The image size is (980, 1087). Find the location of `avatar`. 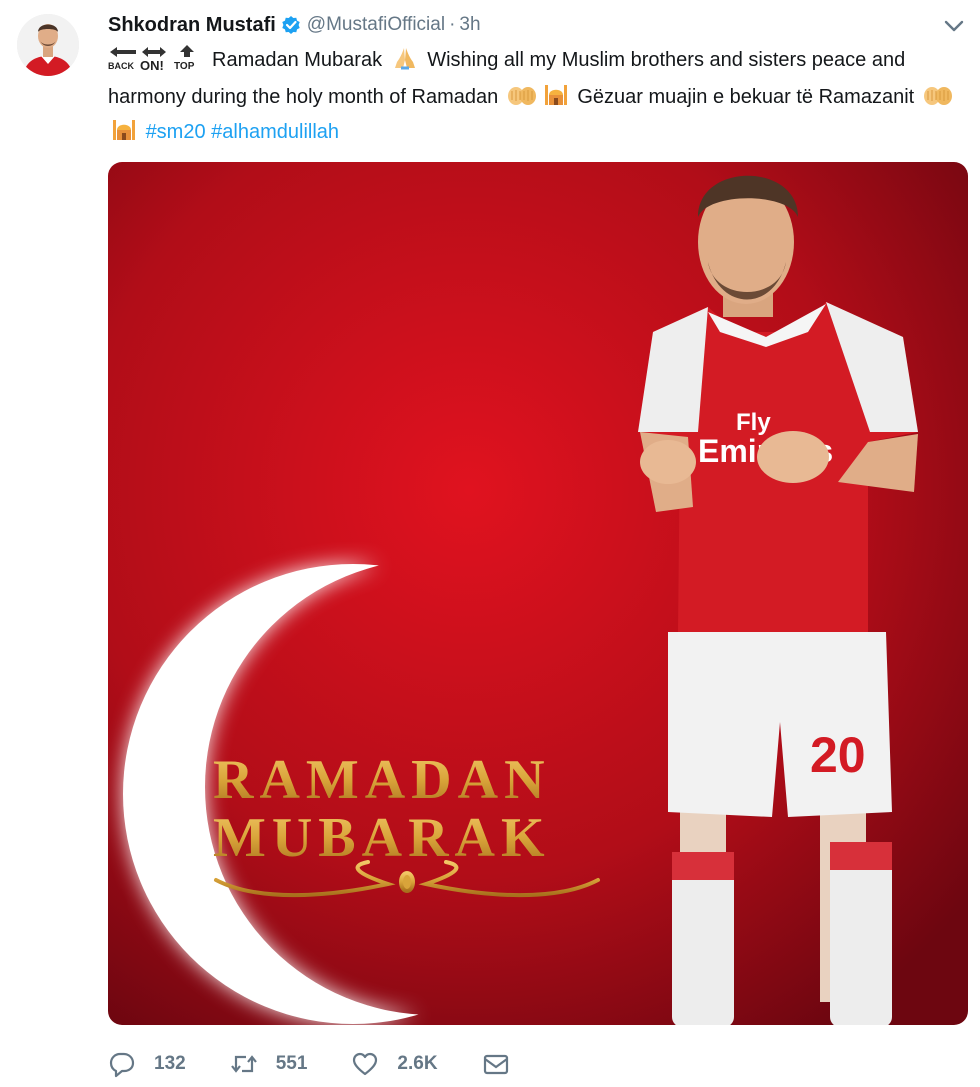

avatar is located at coordinates (48, 45).